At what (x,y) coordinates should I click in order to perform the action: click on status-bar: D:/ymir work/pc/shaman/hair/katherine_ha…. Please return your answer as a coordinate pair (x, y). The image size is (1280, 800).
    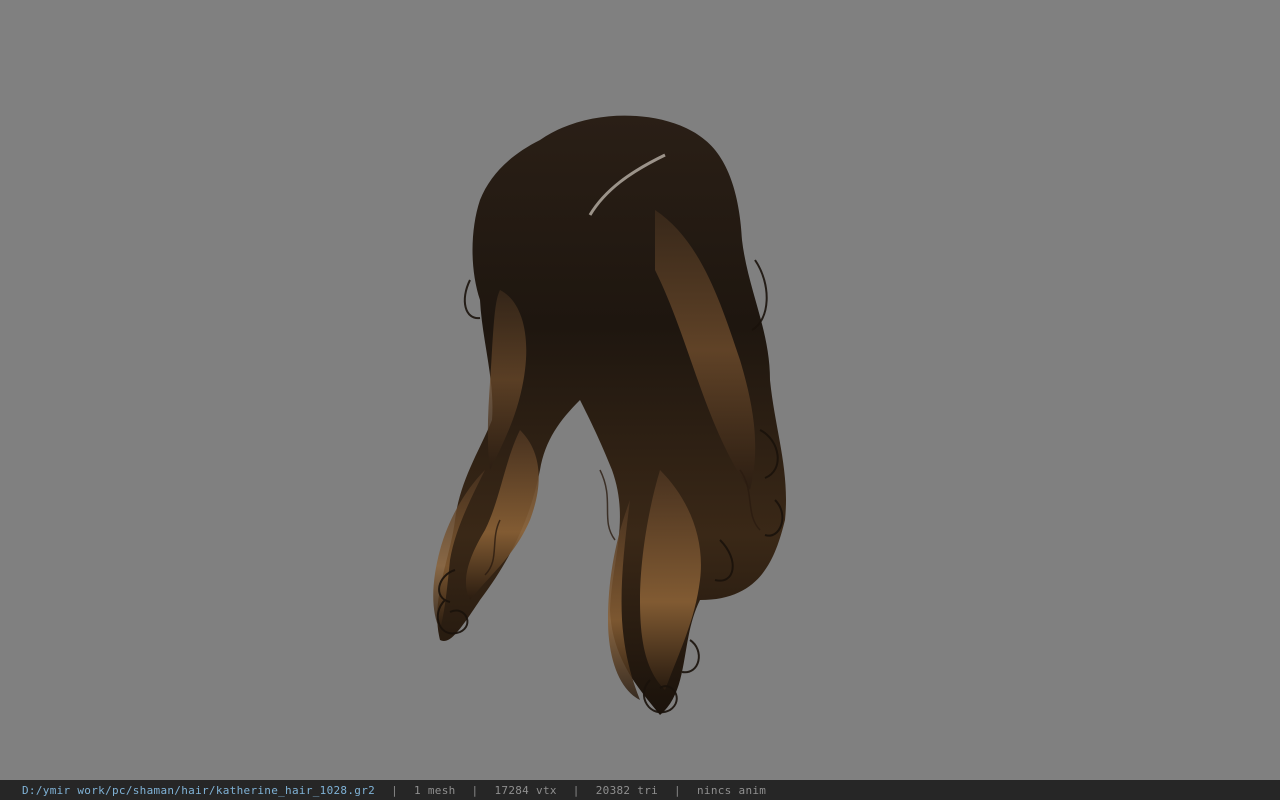
    Looking at the image, I should click on (640, 790).